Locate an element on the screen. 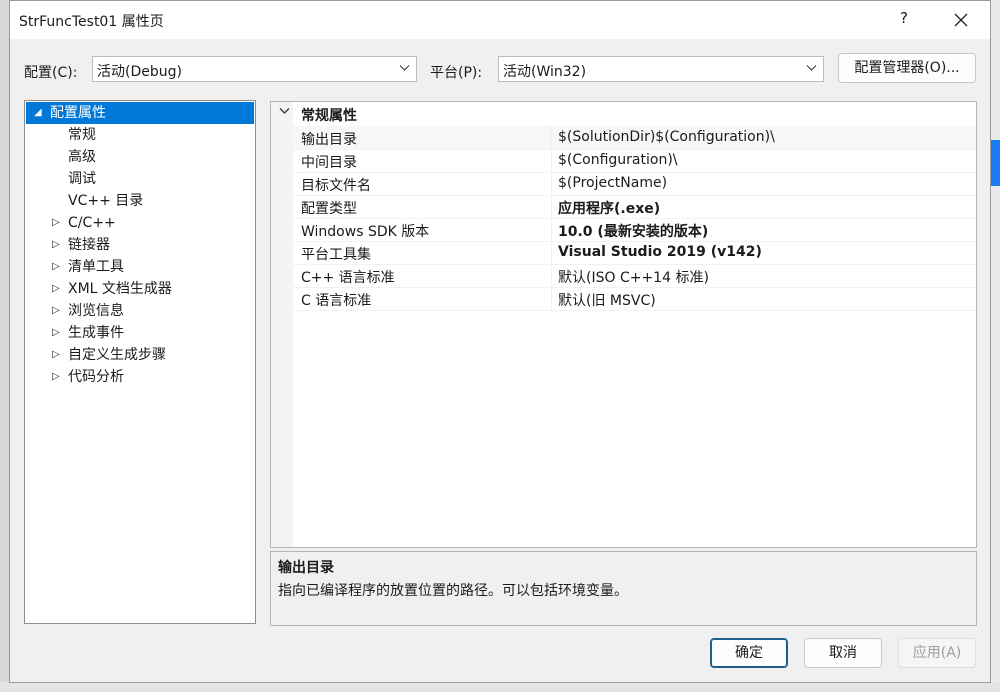  property-row-platform-toolset: 平台工具集 Visual Studio 2019 (v142) is located at coordinates (634, 253).